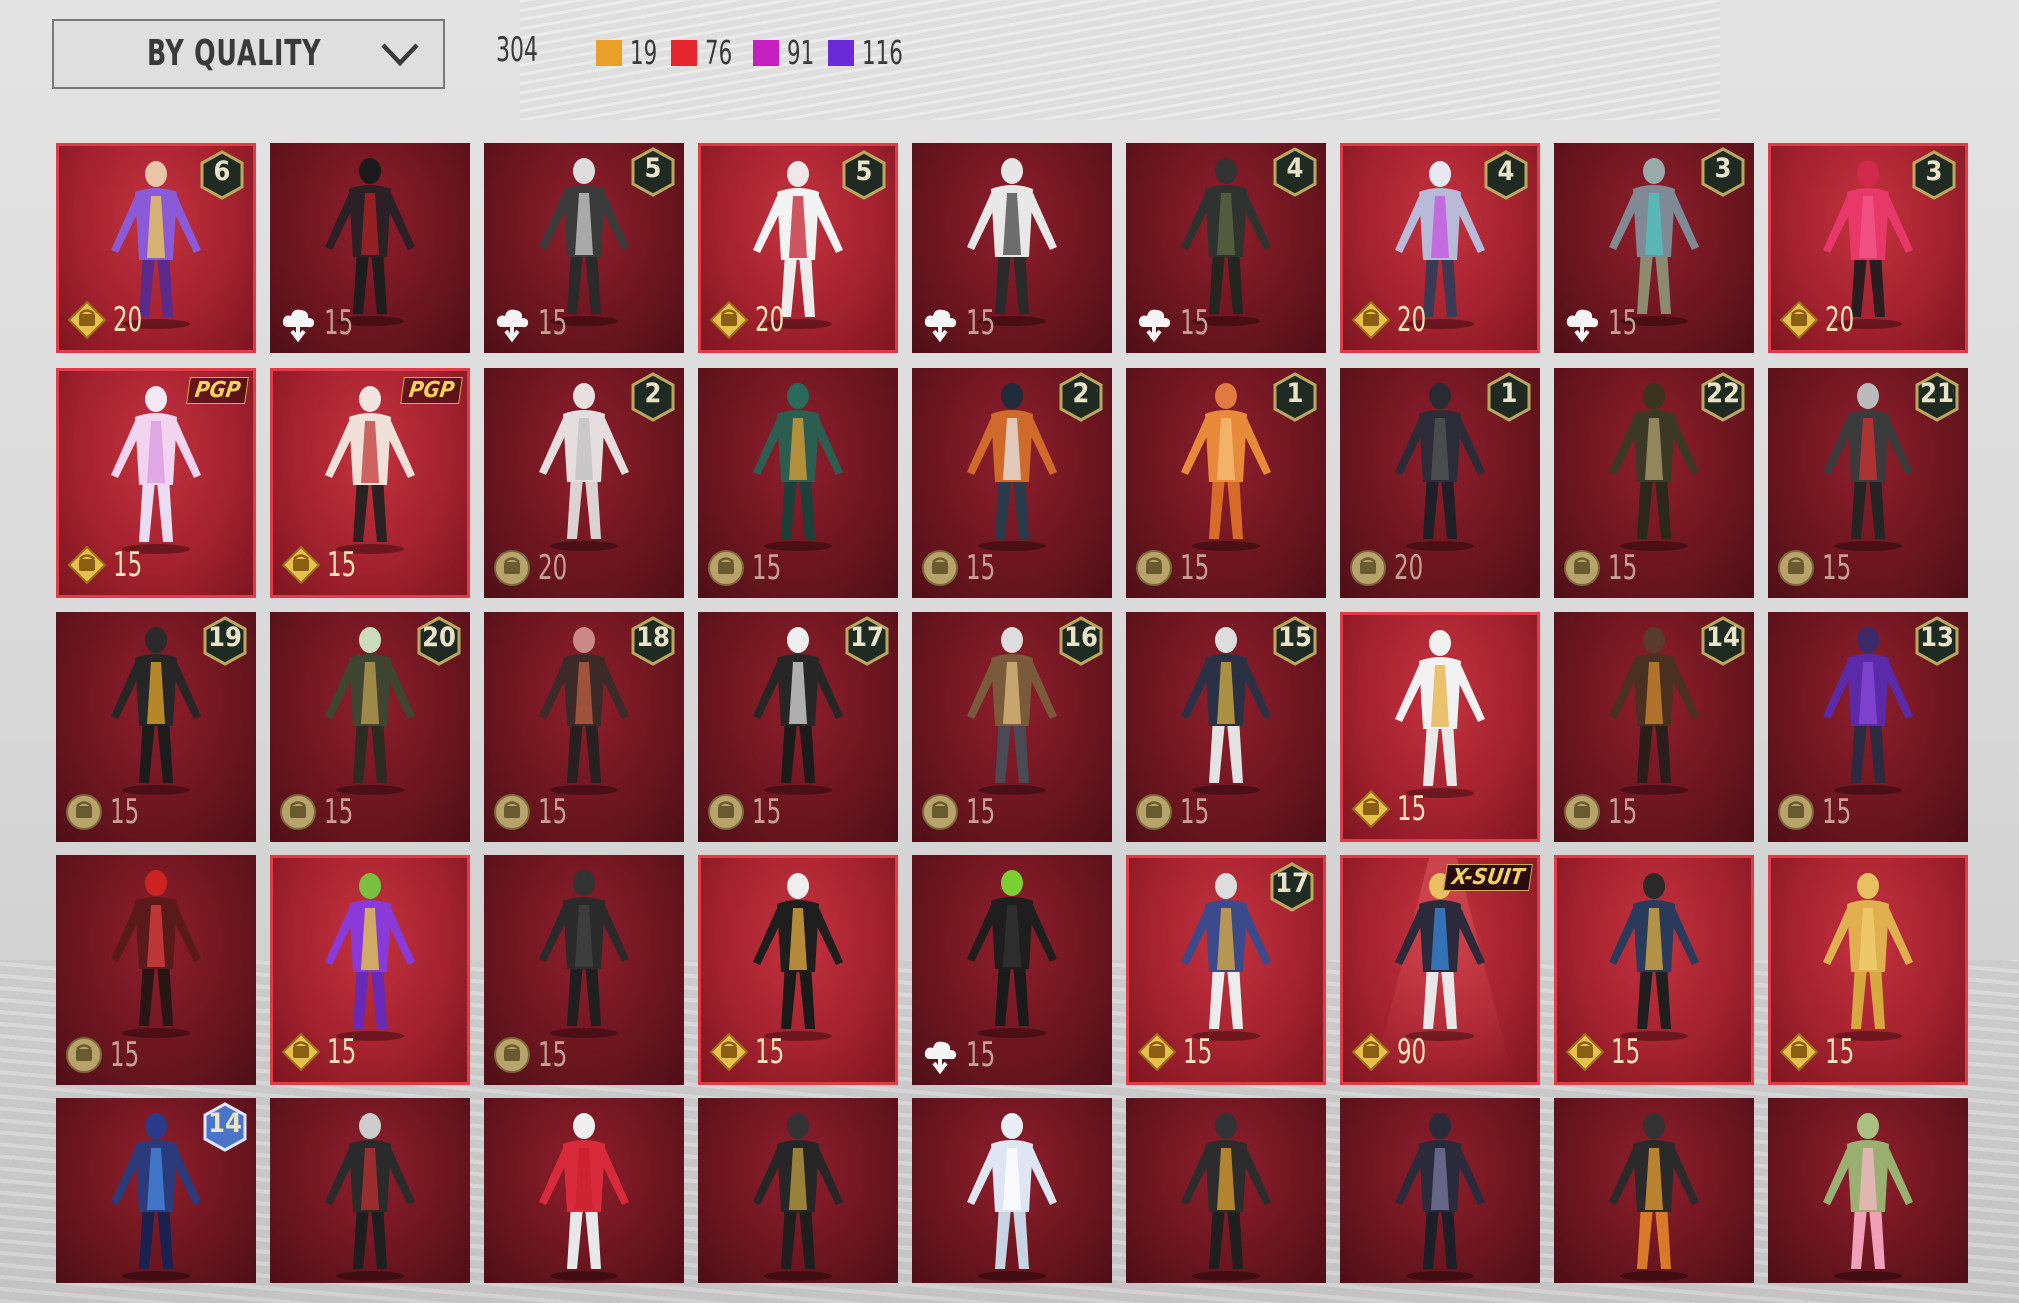 The height and width of the screenshot is (1303, 2019). I want to click on outfit-card: X-SUIT 90, so click(1440, 970).